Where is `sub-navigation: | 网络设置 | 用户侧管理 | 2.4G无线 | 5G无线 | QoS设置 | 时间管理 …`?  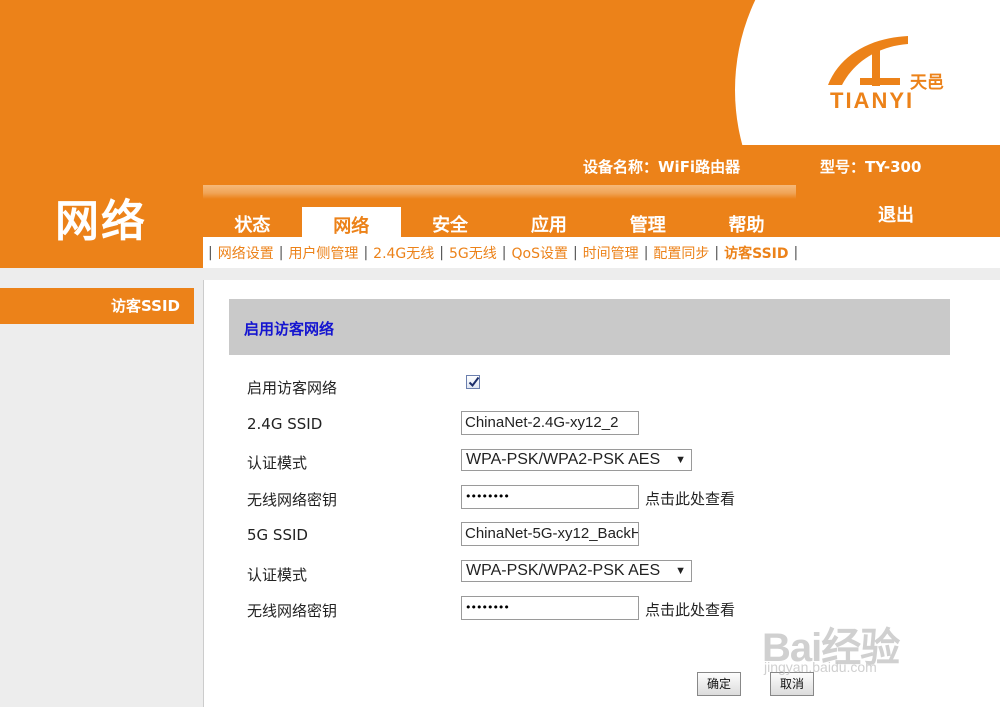 sub-navigation: | 网络设置 | 用户侧管理 | 2.4G无线 | 5G无线 | QoS设置 | 时间管理 … is located at coordinates (601, 252).